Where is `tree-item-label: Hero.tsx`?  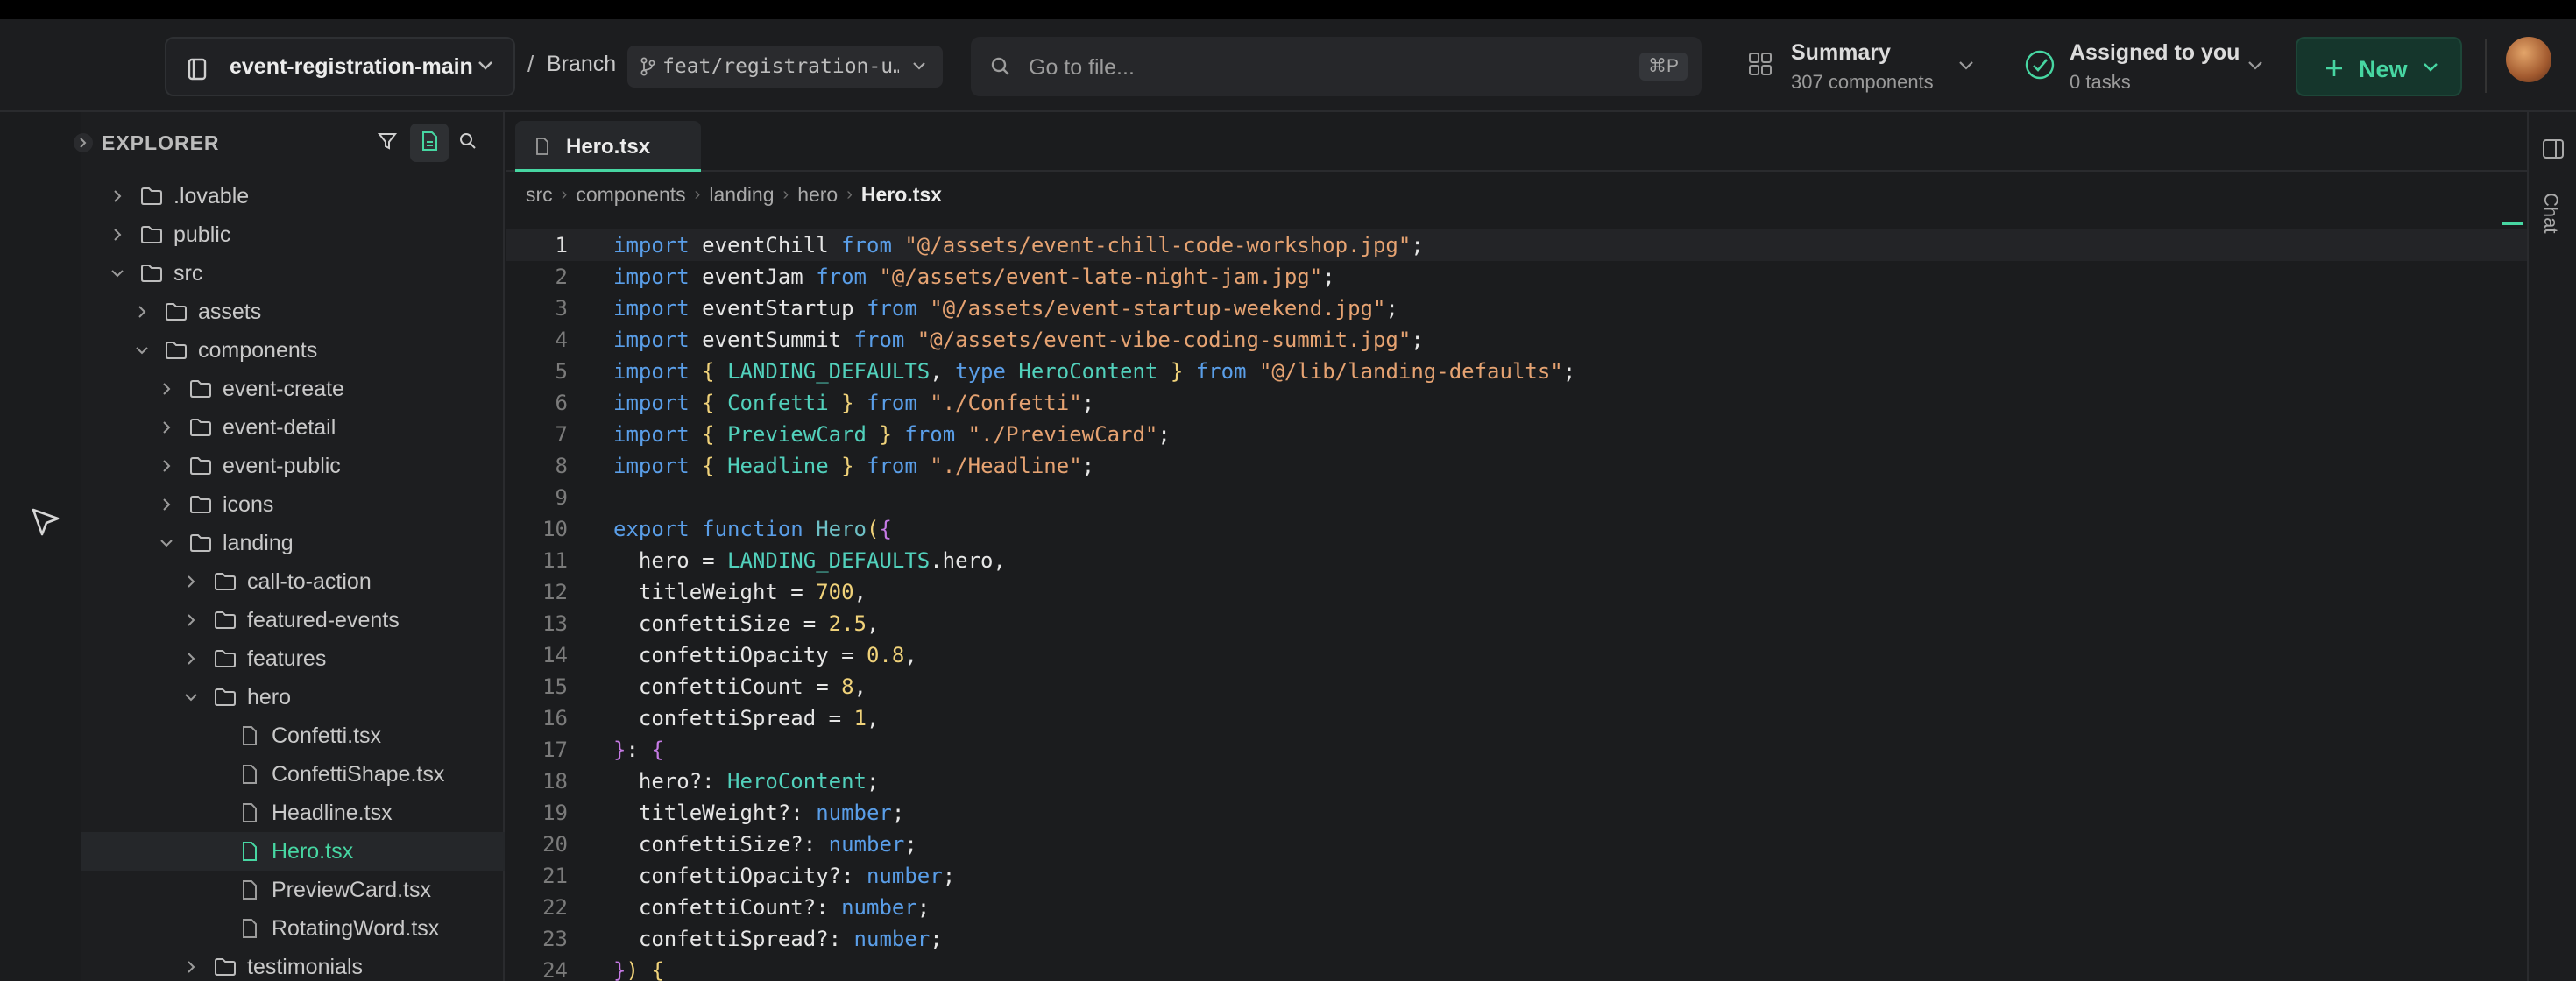
tree-item-label: Hero.tsx is located at coordinates (313, 851).